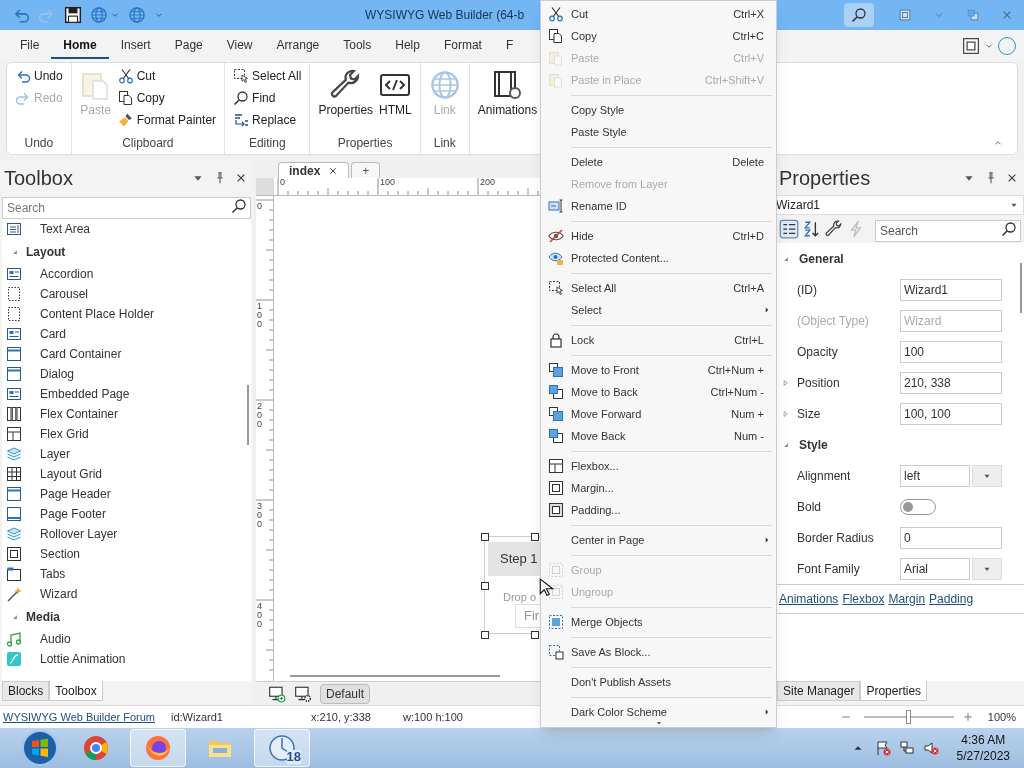 This screenshot has height=768, width=1024. I want to click on slider-thumb, so click(908, 717).